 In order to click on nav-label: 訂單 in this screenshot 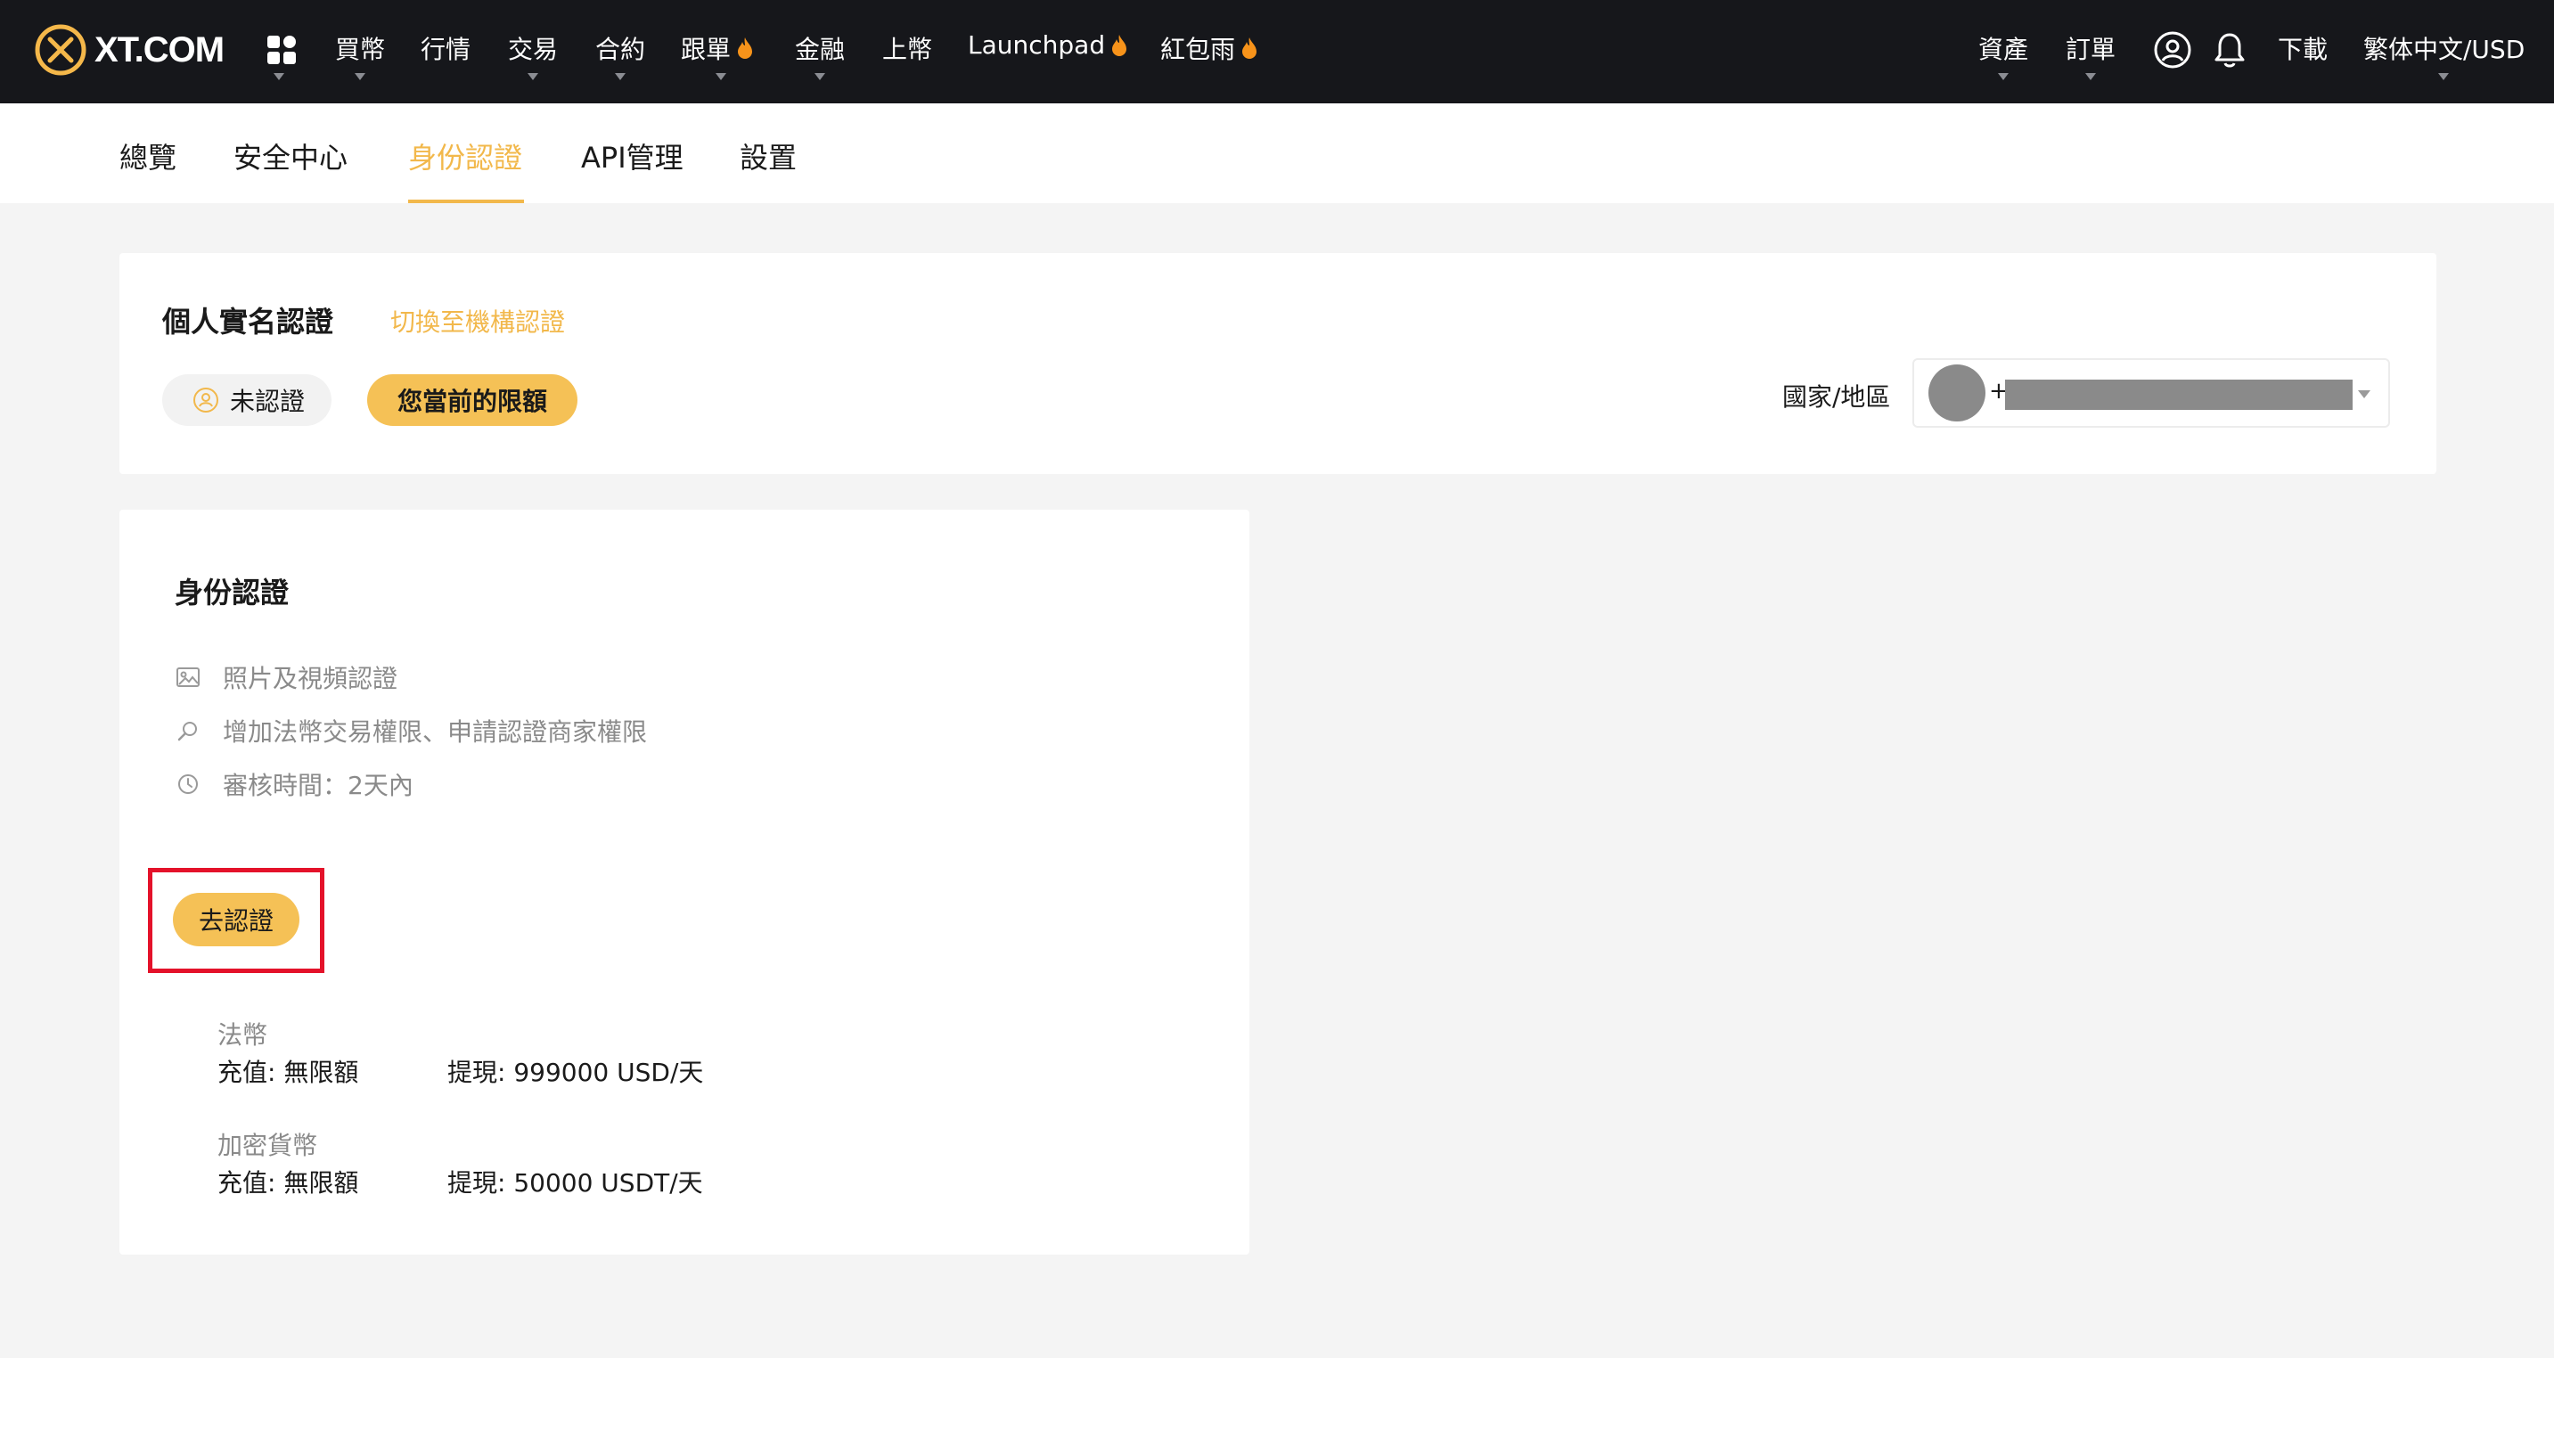, I will do `click(2091, 50)`.